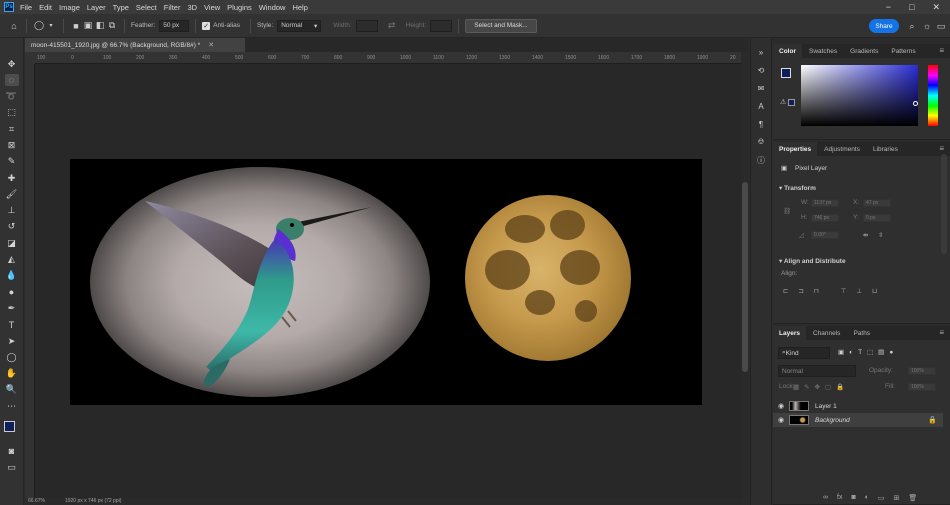 The image size is (950, 505). I want to click on menu-select: Select, so click(146, 7).